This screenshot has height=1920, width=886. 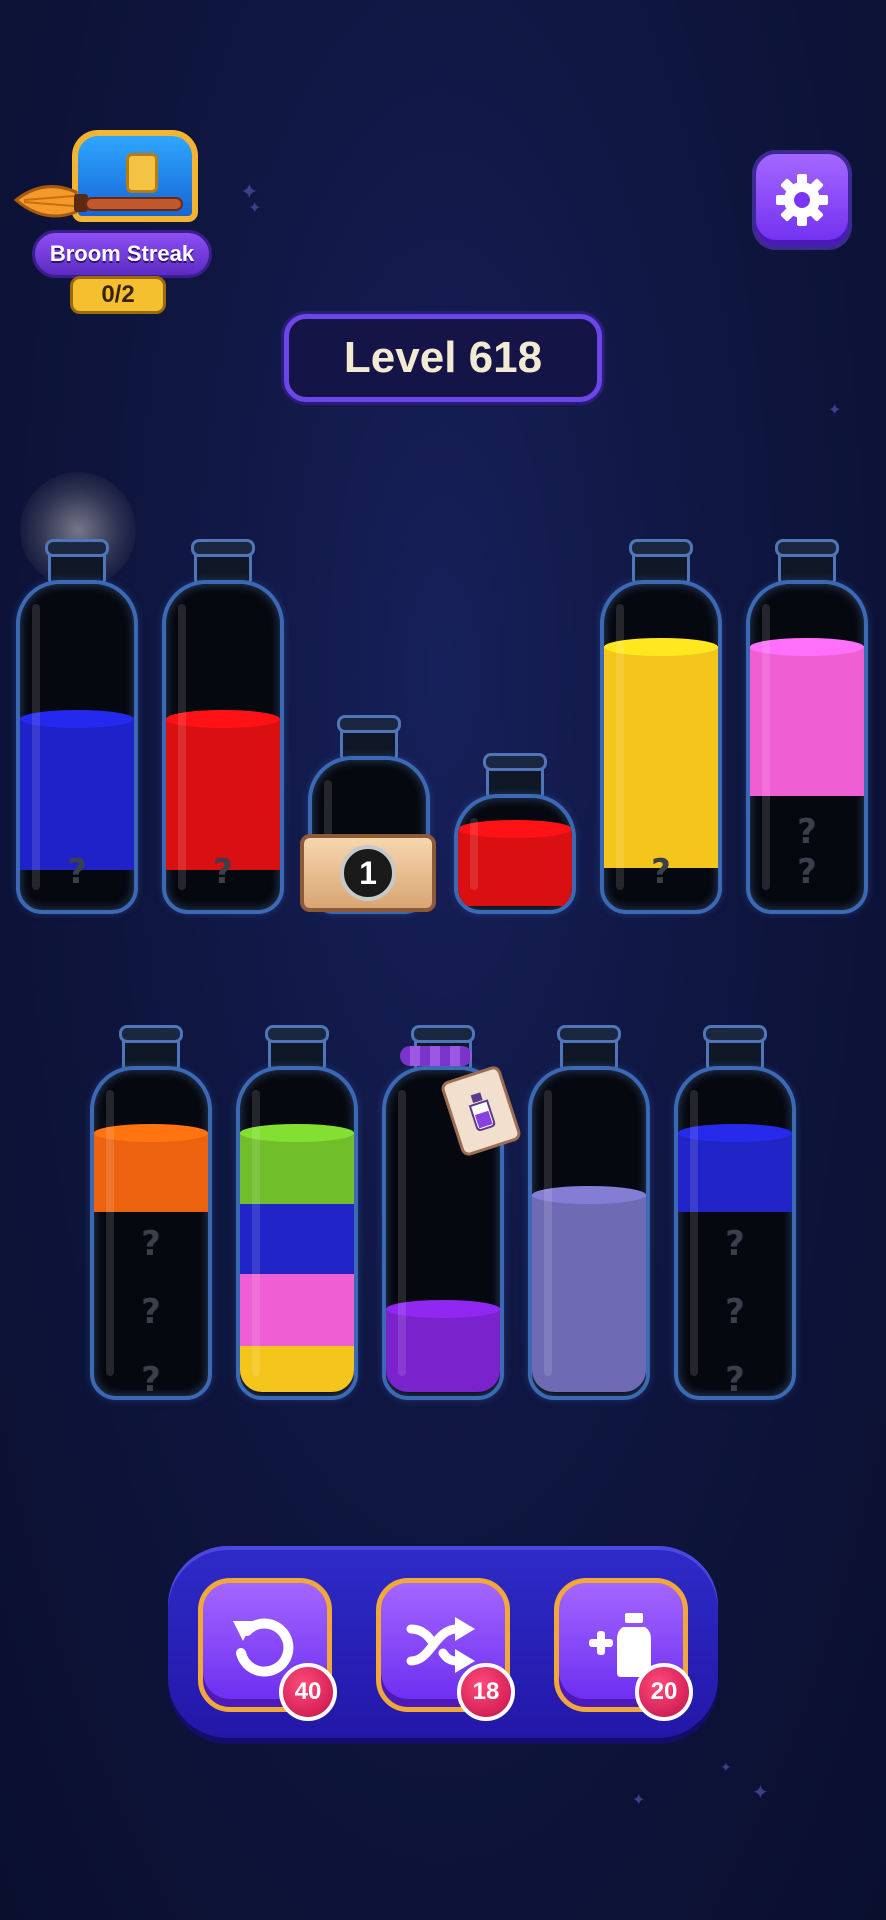 I want to click on bottle-3-locked: 1, so click(x=368, y=814).